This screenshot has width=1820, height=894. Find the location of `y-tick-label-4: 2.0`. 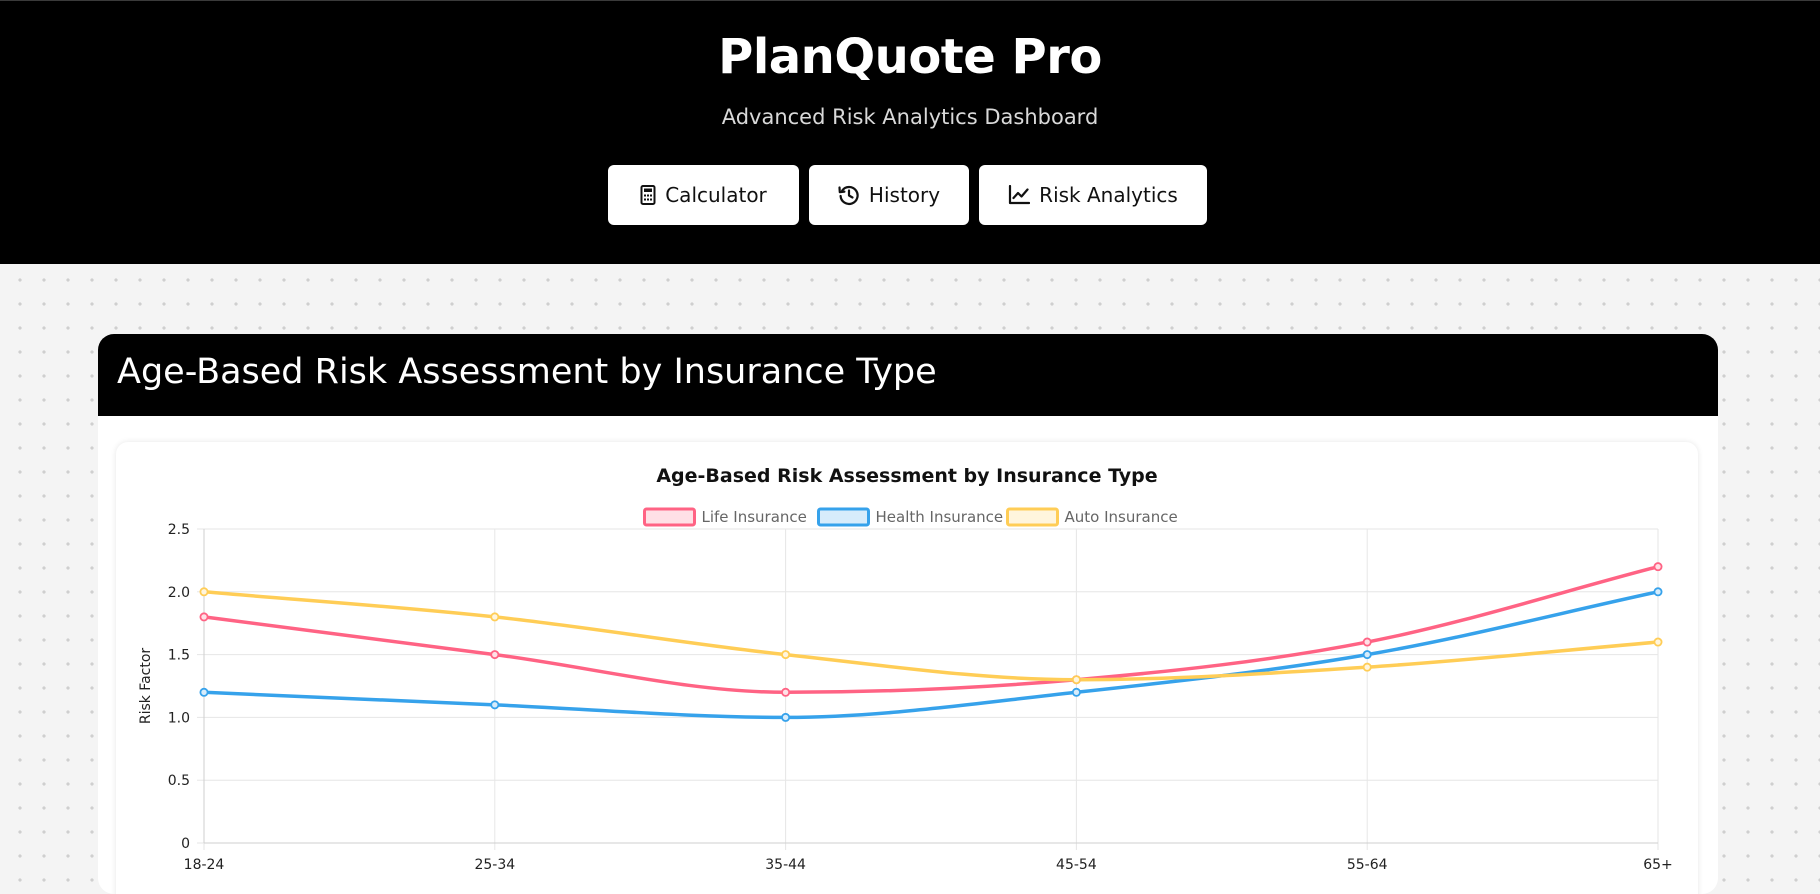

y-tick-label-4: 2.0 is located at coordinates (179, 593).